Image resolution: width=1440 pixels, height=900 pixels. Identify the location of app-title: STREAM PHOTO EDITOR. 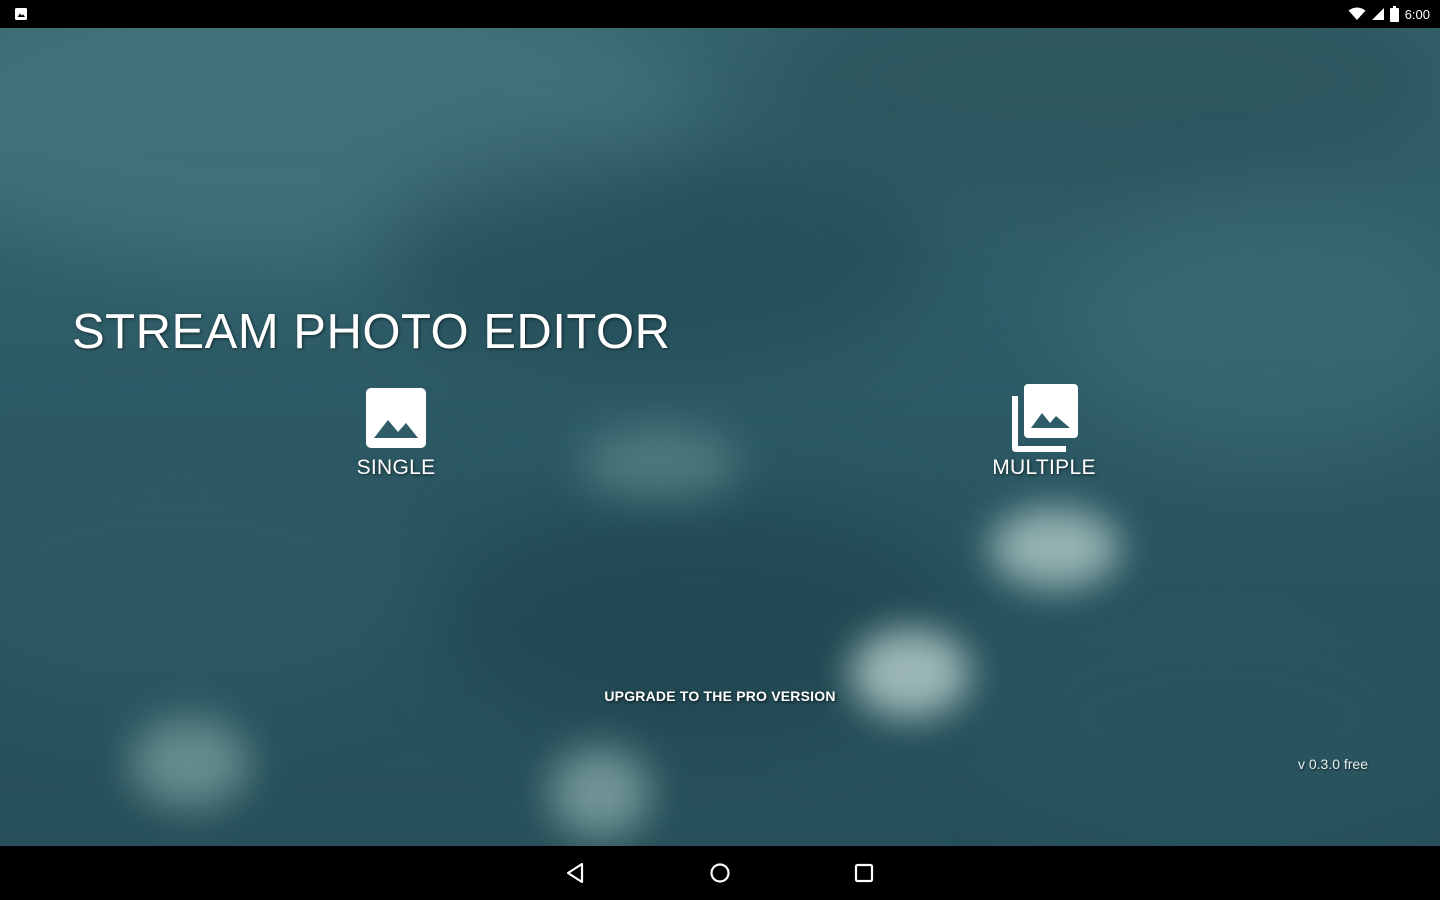
(371, 332).